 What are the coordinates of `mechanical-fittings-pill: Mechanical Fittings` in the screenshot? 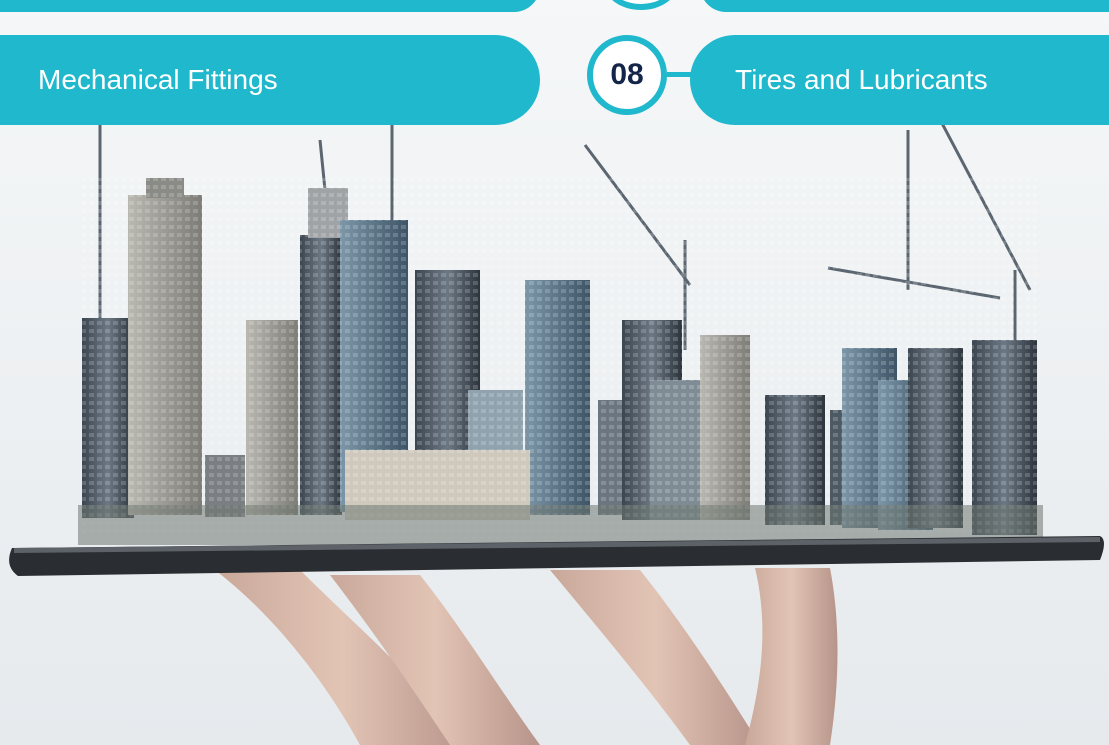 It's located at (270, 80).